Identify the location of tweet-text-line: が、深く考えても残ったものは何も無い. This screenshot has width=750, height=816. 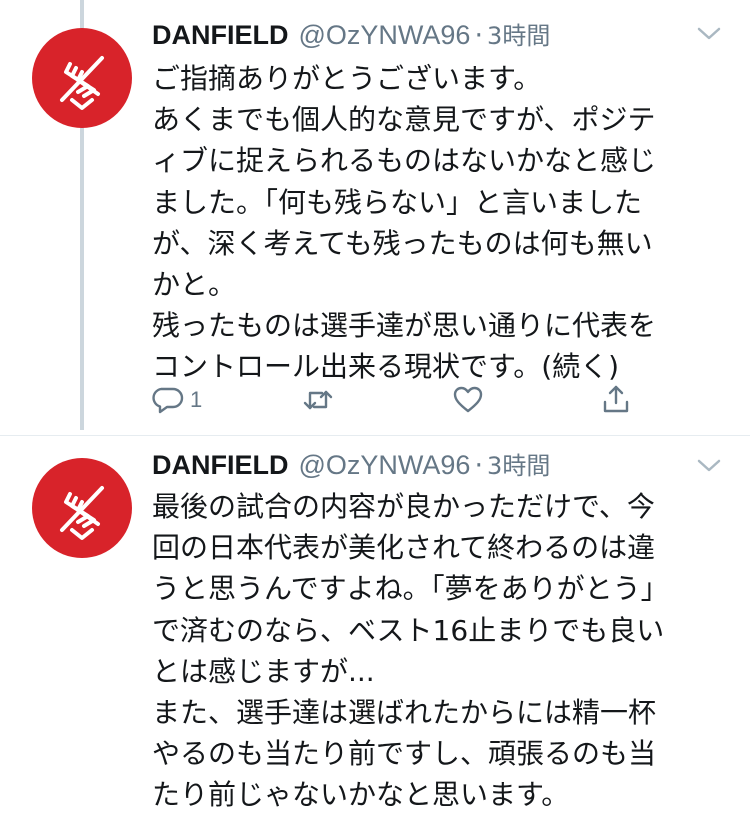
(402, 243).